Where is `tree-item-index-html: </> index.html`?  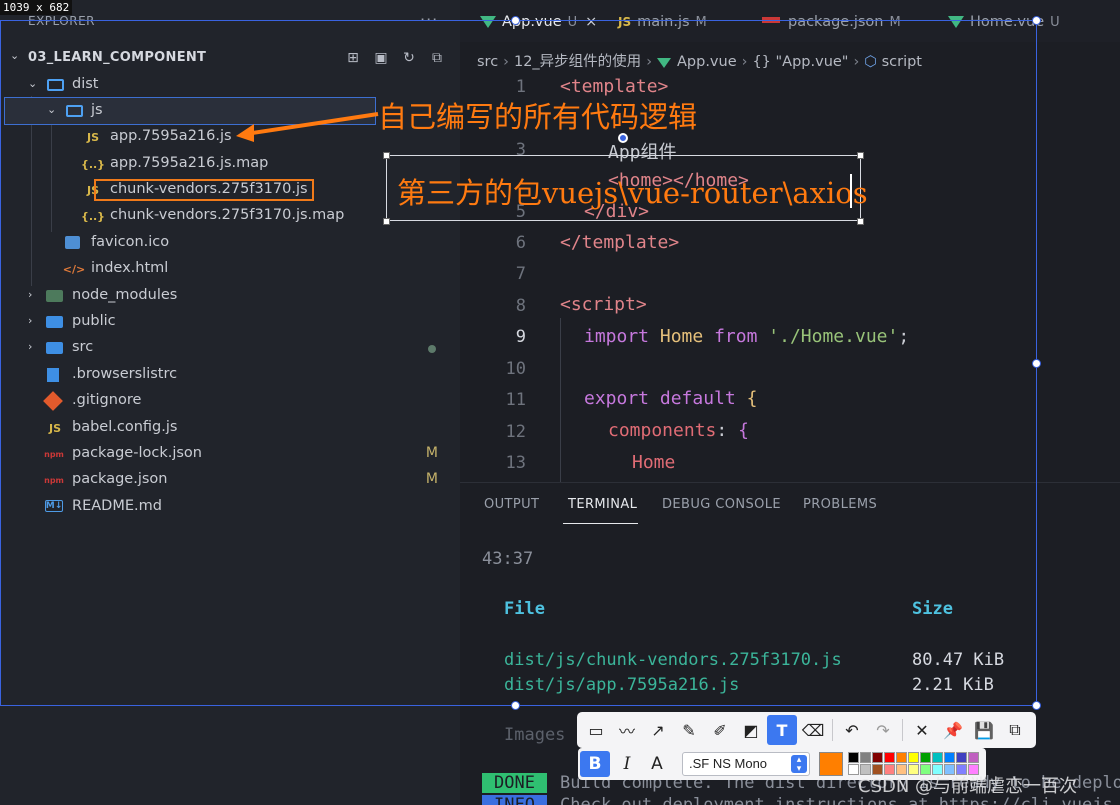 tree-item-index-html: </> index.html is located at coordinates (230, 269).